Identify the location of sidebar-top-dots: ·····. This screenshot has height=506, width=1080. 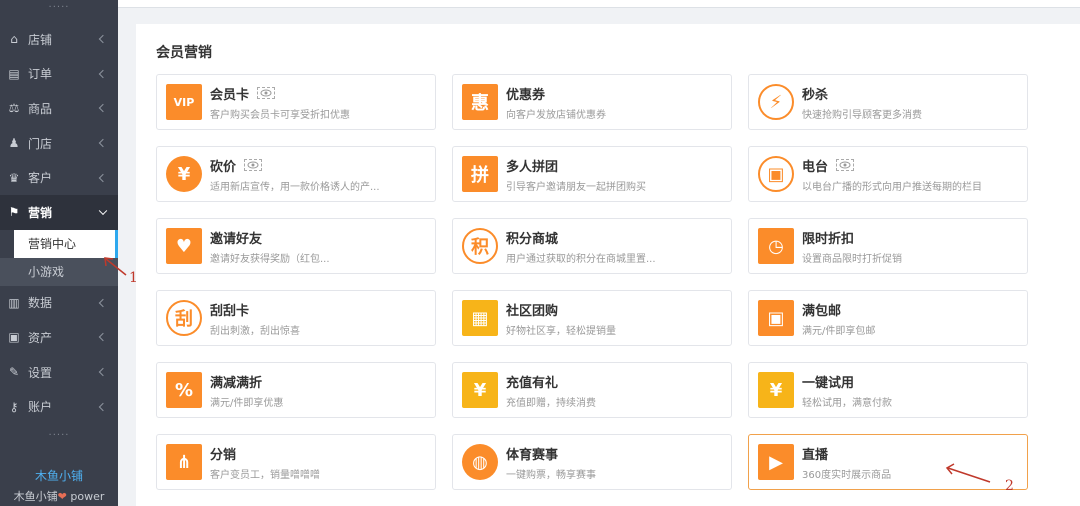
(59, 7).